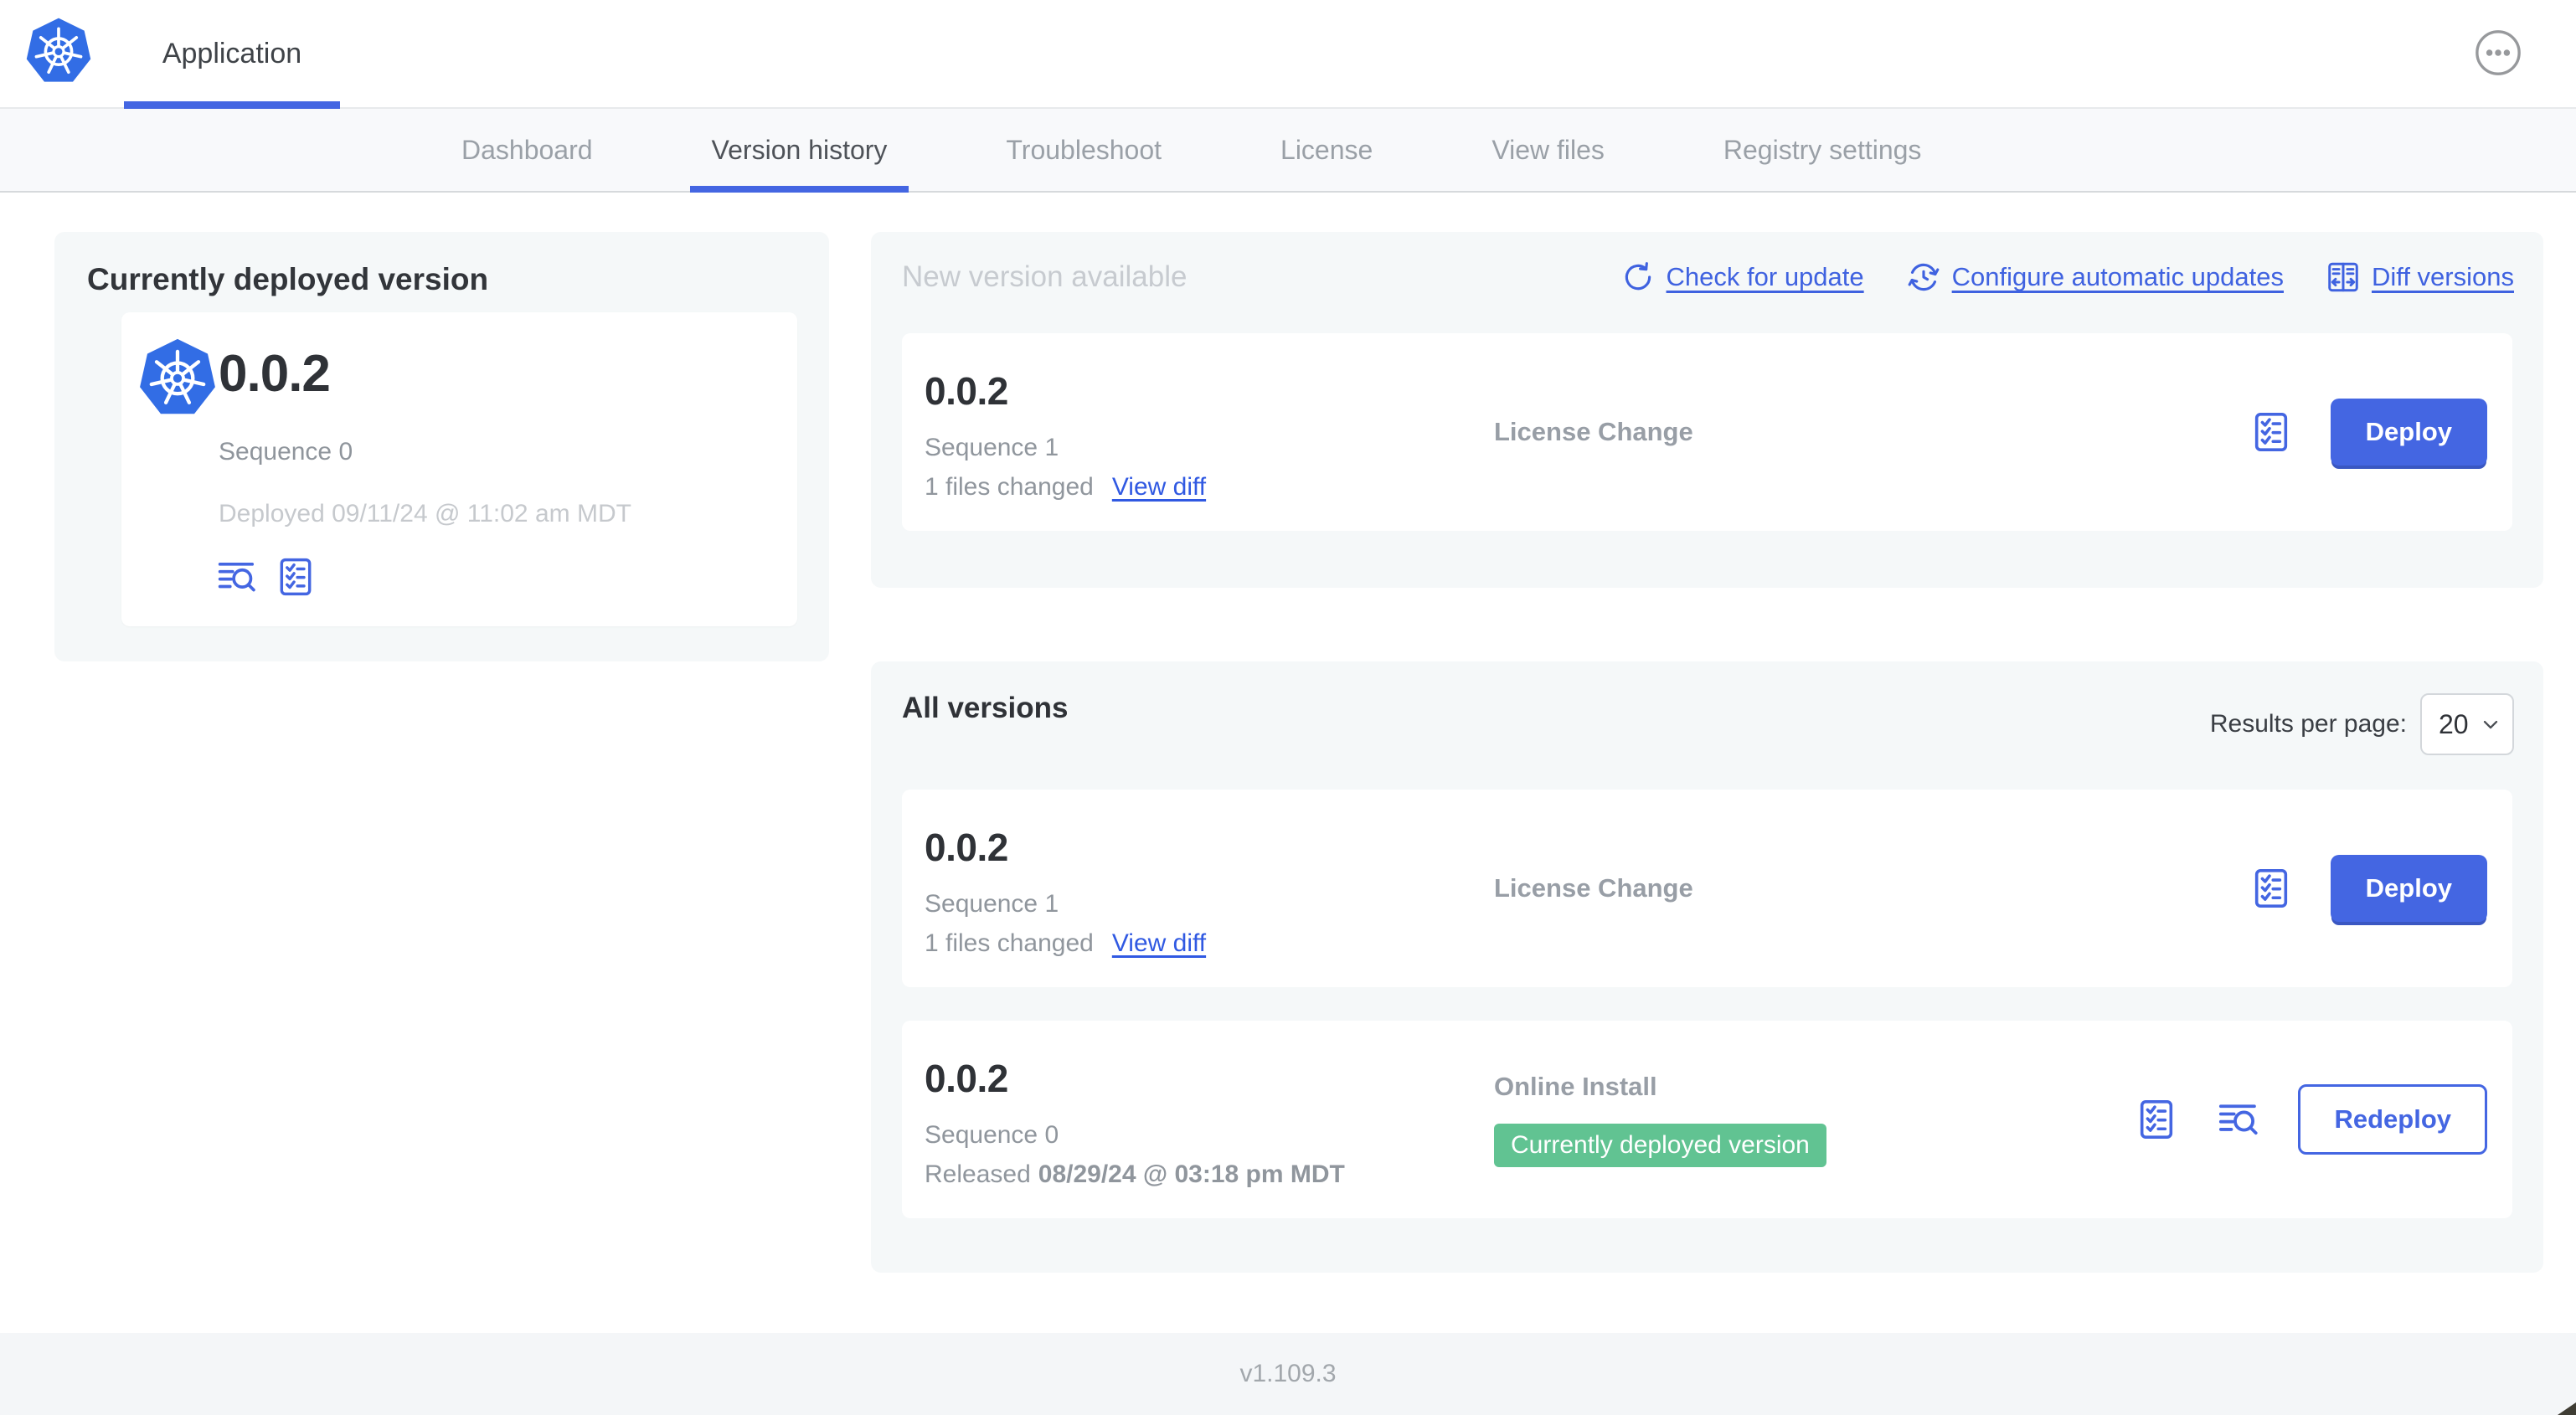 This screenshot has width=2576, height=1415. What do you see at coordinates (1575, 1086) in the screenshot?
I see `version-source-label: Online Install` at bounding box center [1575, 1086].